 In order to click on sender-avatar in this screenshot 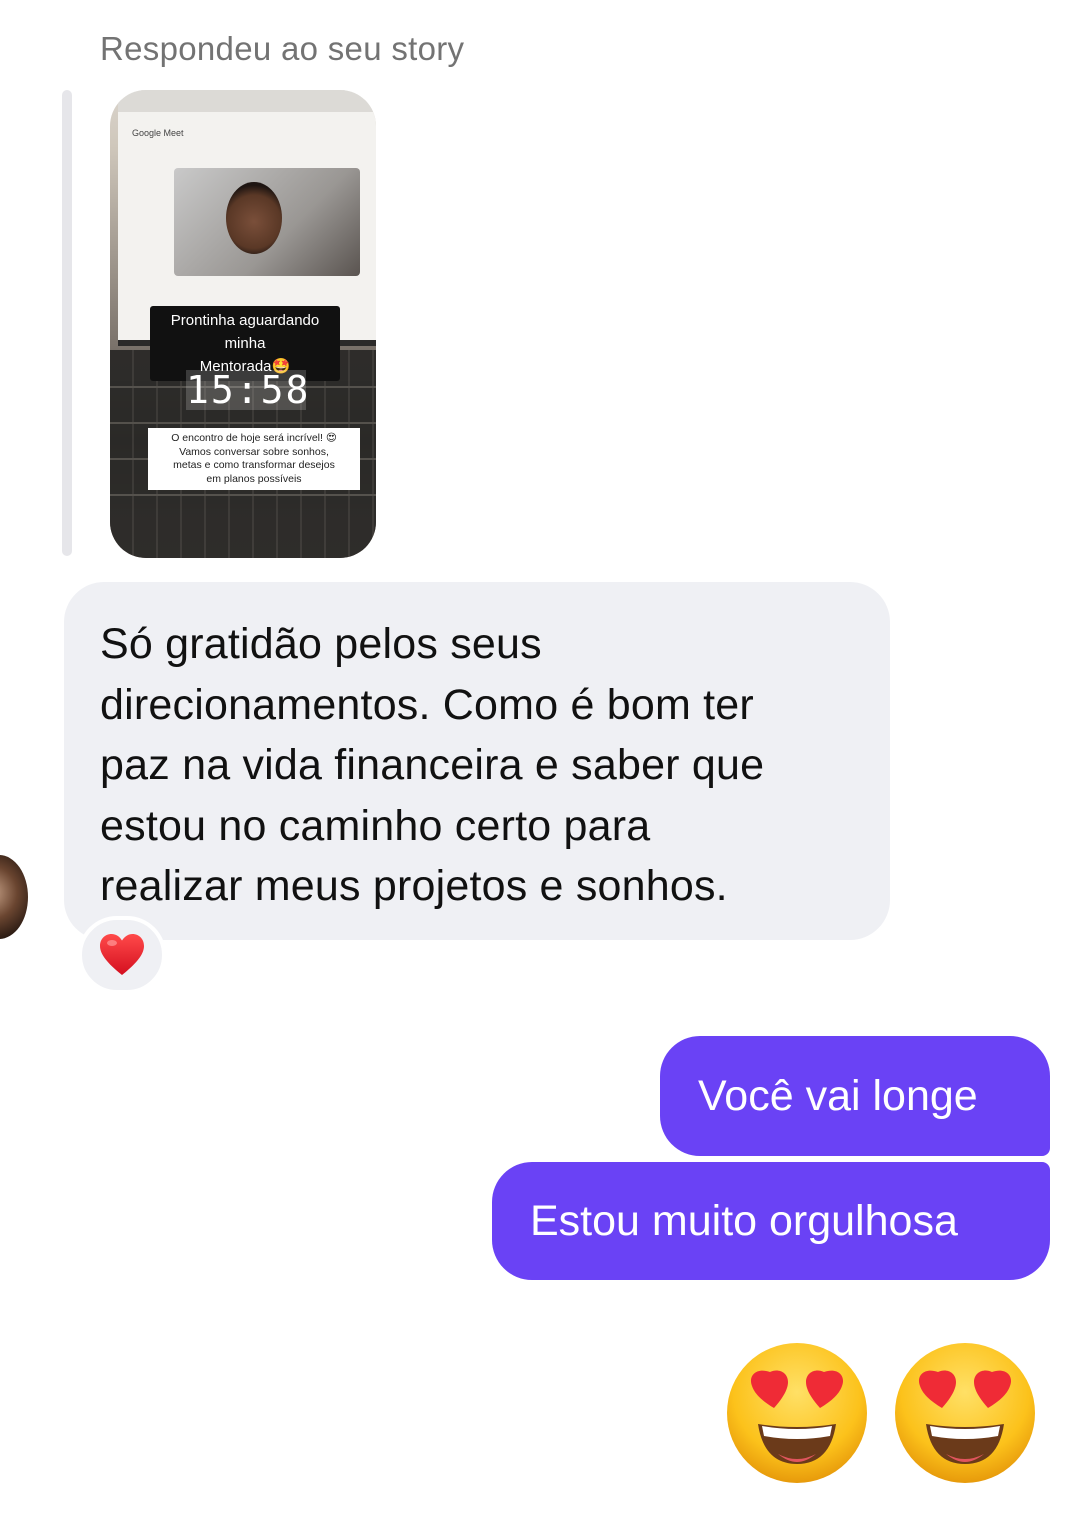, I will do `click(14, 897)`.